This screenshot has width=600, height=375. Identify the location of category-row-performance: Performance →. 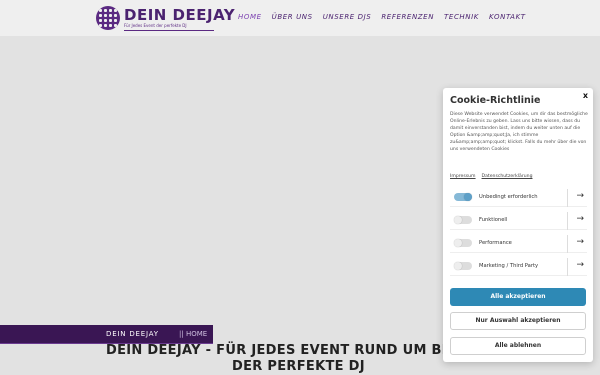
(518, 244).